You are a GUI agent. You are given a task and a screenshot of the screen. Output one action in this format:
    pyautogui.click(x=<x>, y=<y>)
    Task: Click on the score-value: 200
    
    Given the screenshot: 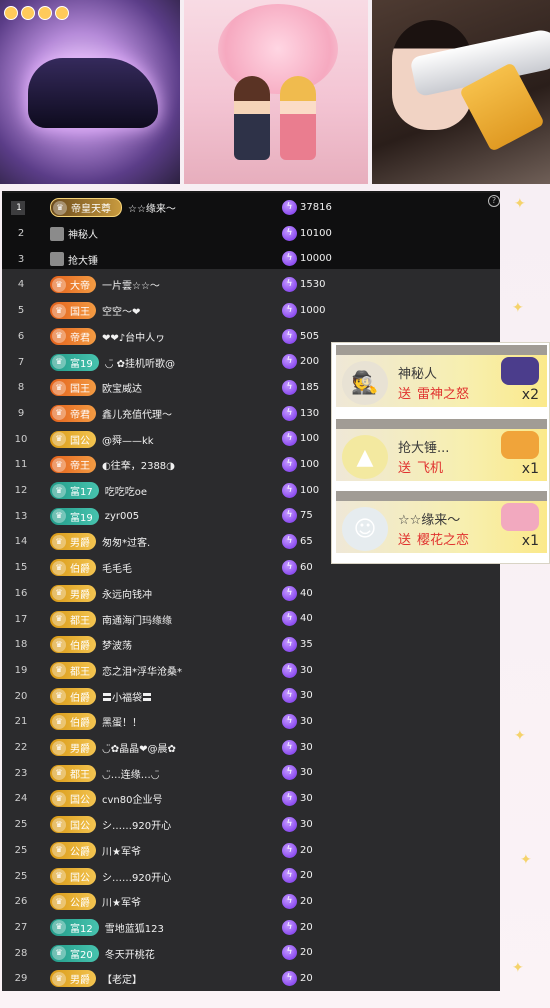 What is the action you would take?
    pyautogui.click(x=310, y=362)
    